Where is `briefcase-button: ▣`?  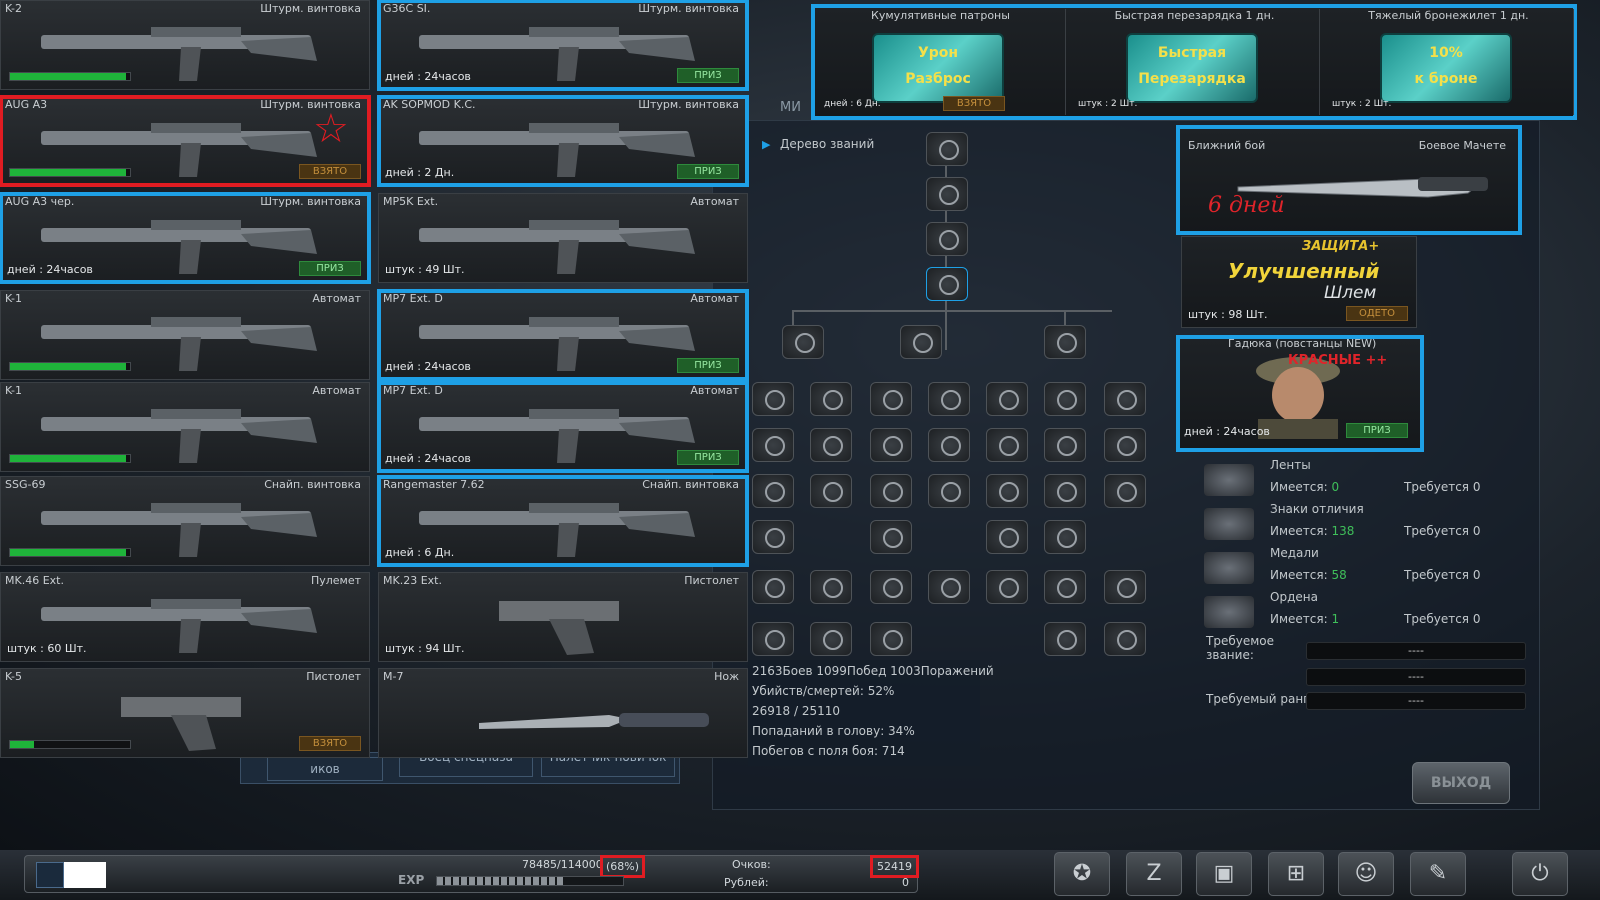
briefcase-button: ▣ is located at coordinates (1224, 874).